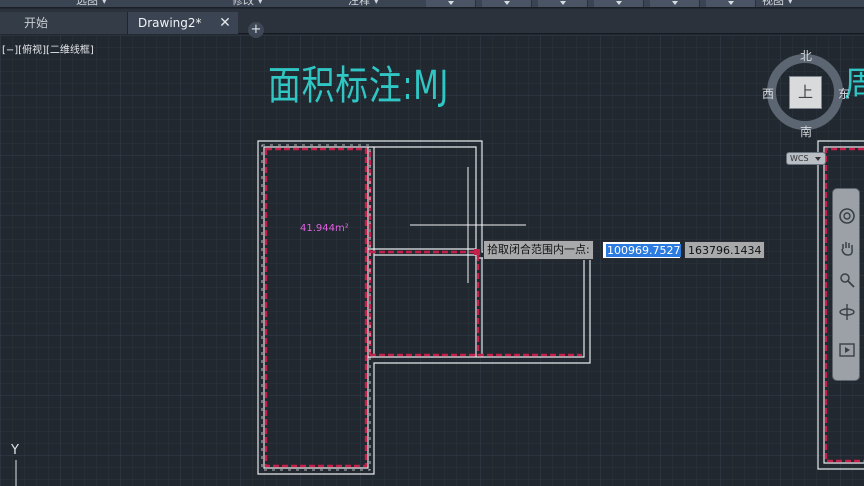 The width and height of the screenshot is (864, 486). I want to click on room-area-label: 41.944m², so click(324, 228).